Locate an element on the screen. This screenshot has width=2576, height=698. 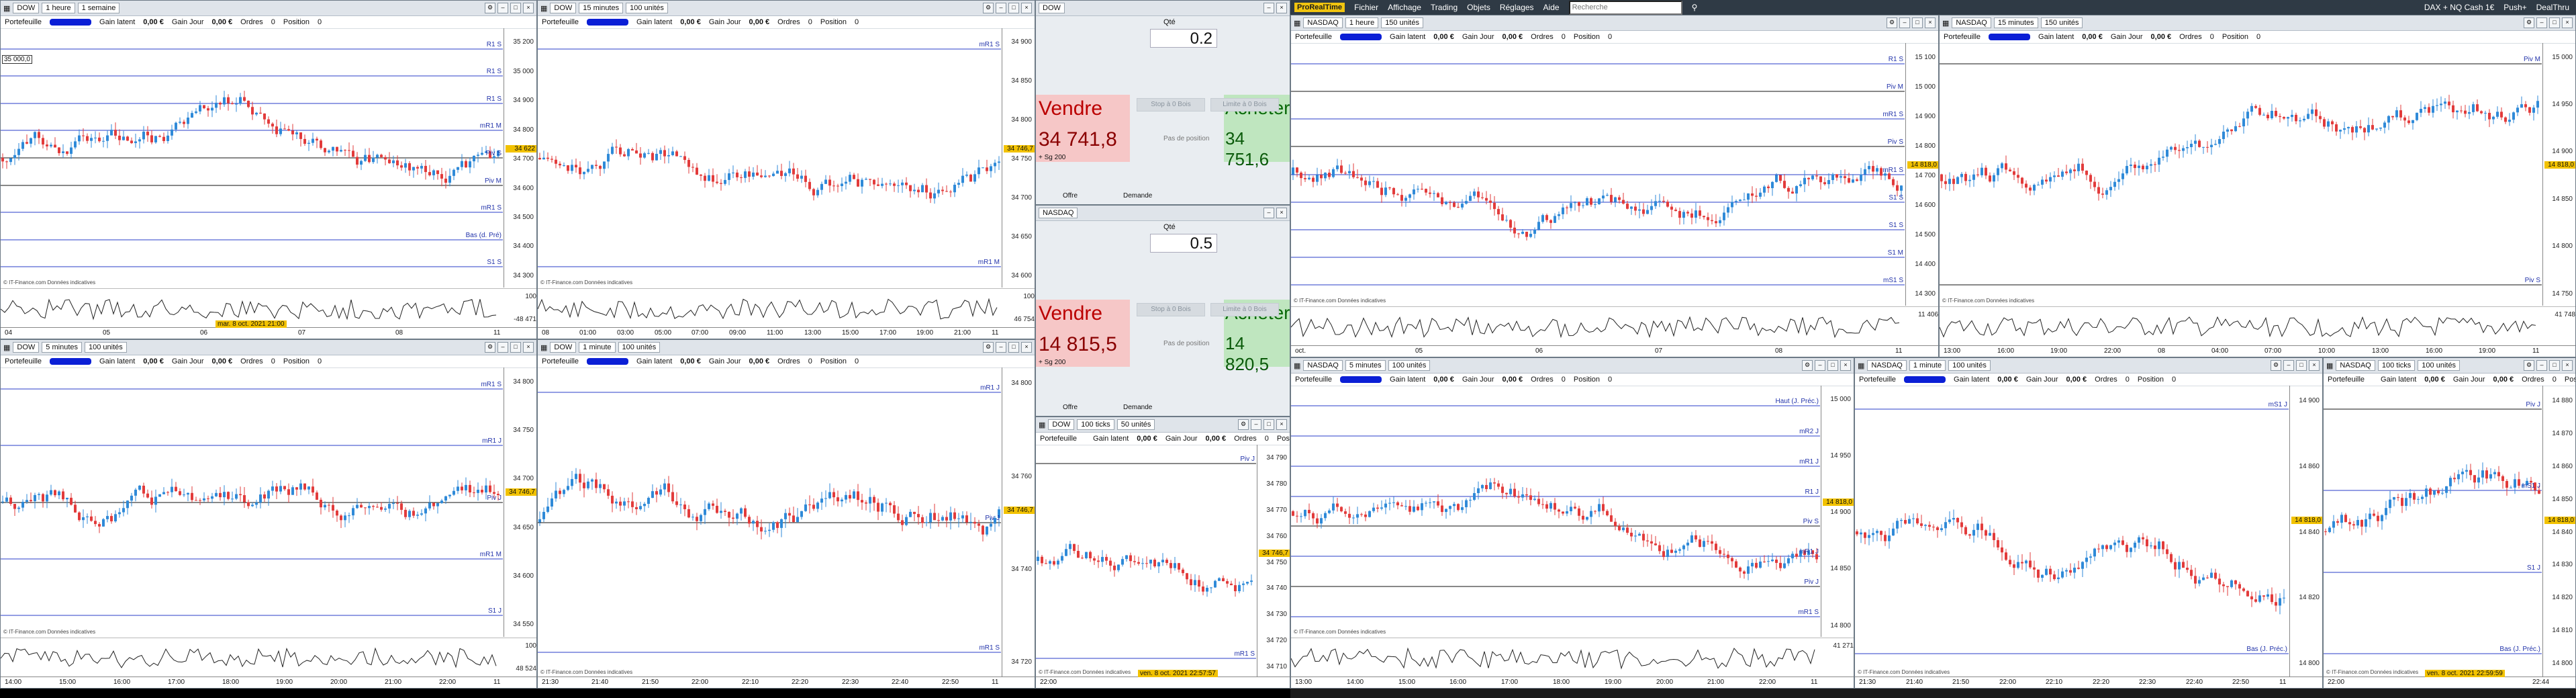
price-axis: 15 000 14 950 14 900 14 850 14 800 14 818,0 is located at coordinates (1837, 511).